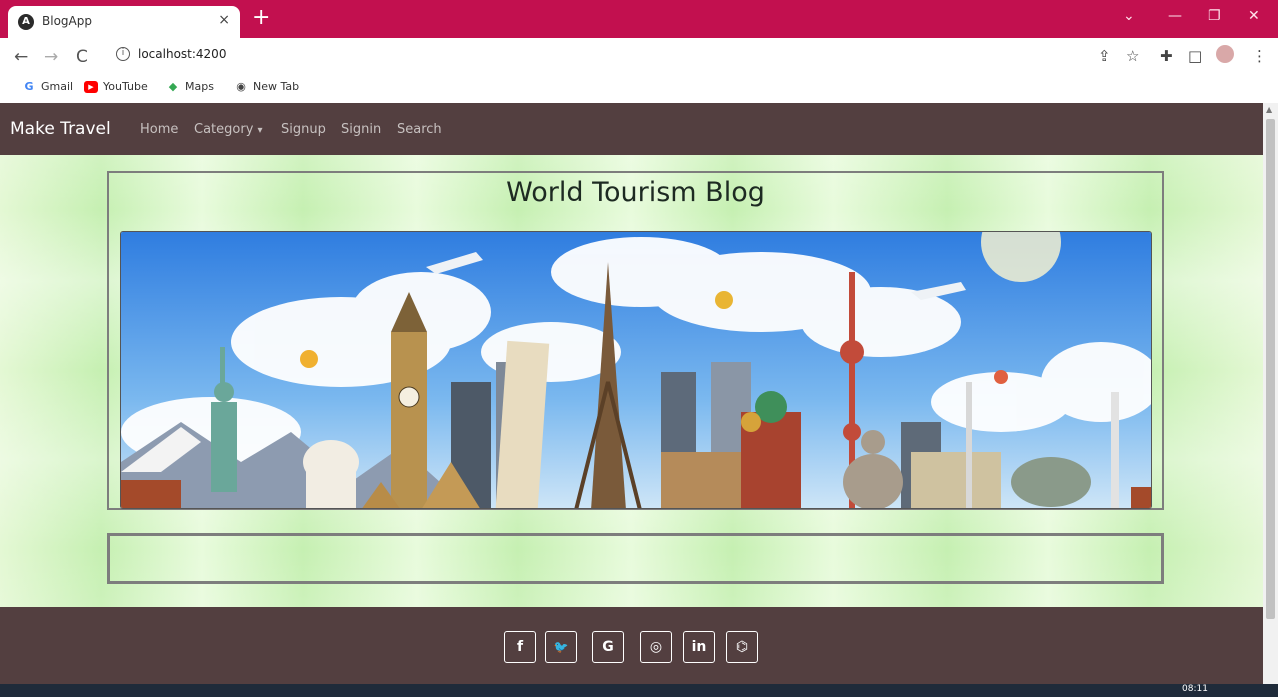  Describe the element at coordinates (608, 647) in the screenshot. I see `google-icon: G` at that location.